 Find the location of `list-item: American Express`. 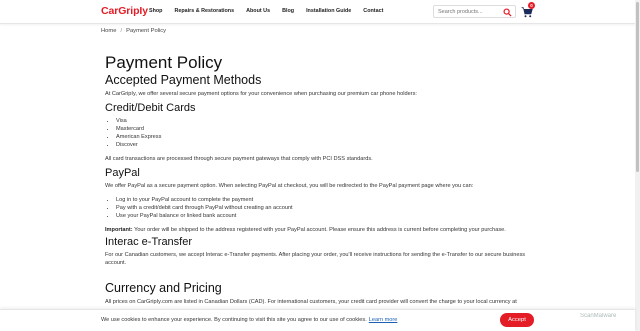

list-item: American Express is located at coordinates (325, 137).